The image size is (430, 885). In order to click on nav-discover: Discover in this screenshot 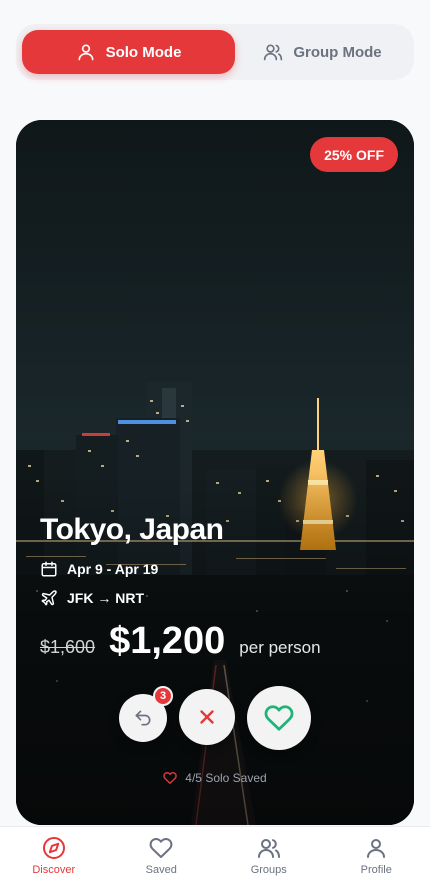, I will do `click(54, 856)`.